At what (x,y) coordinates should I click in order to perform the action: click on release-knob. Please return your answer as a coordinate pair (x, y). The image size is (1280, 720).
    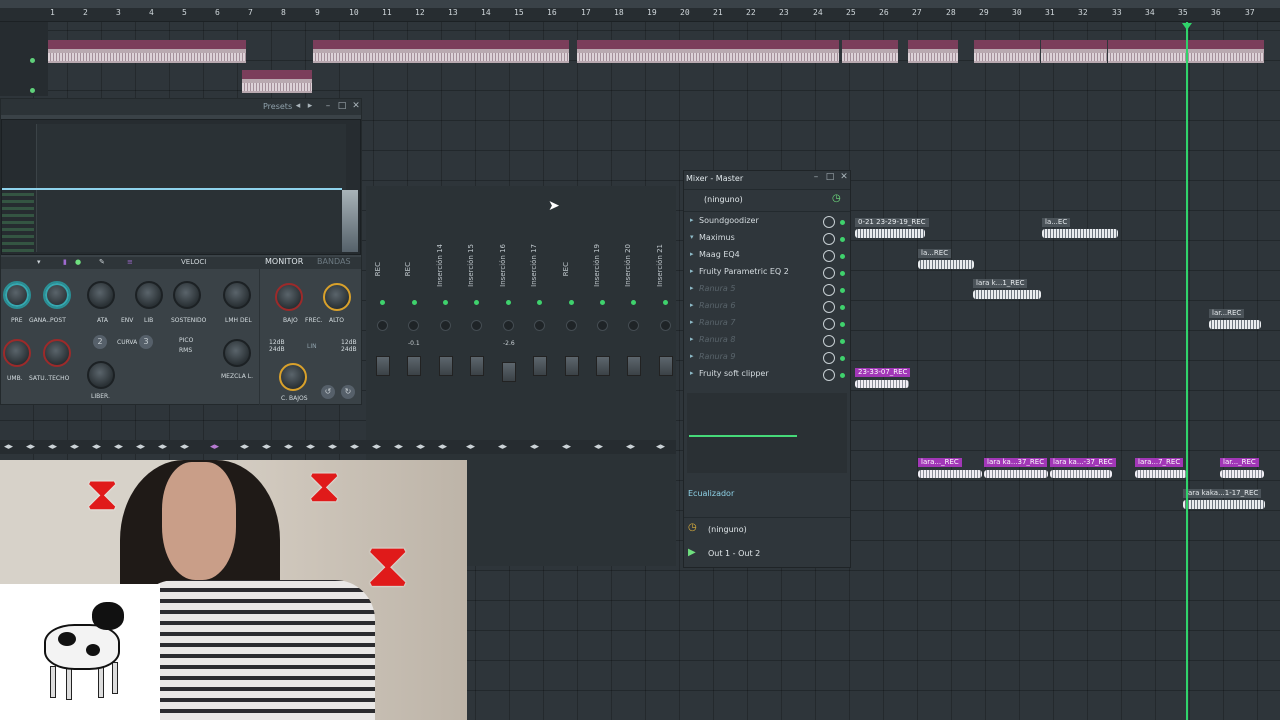
    Looking at the image, I should click on (149, 295).